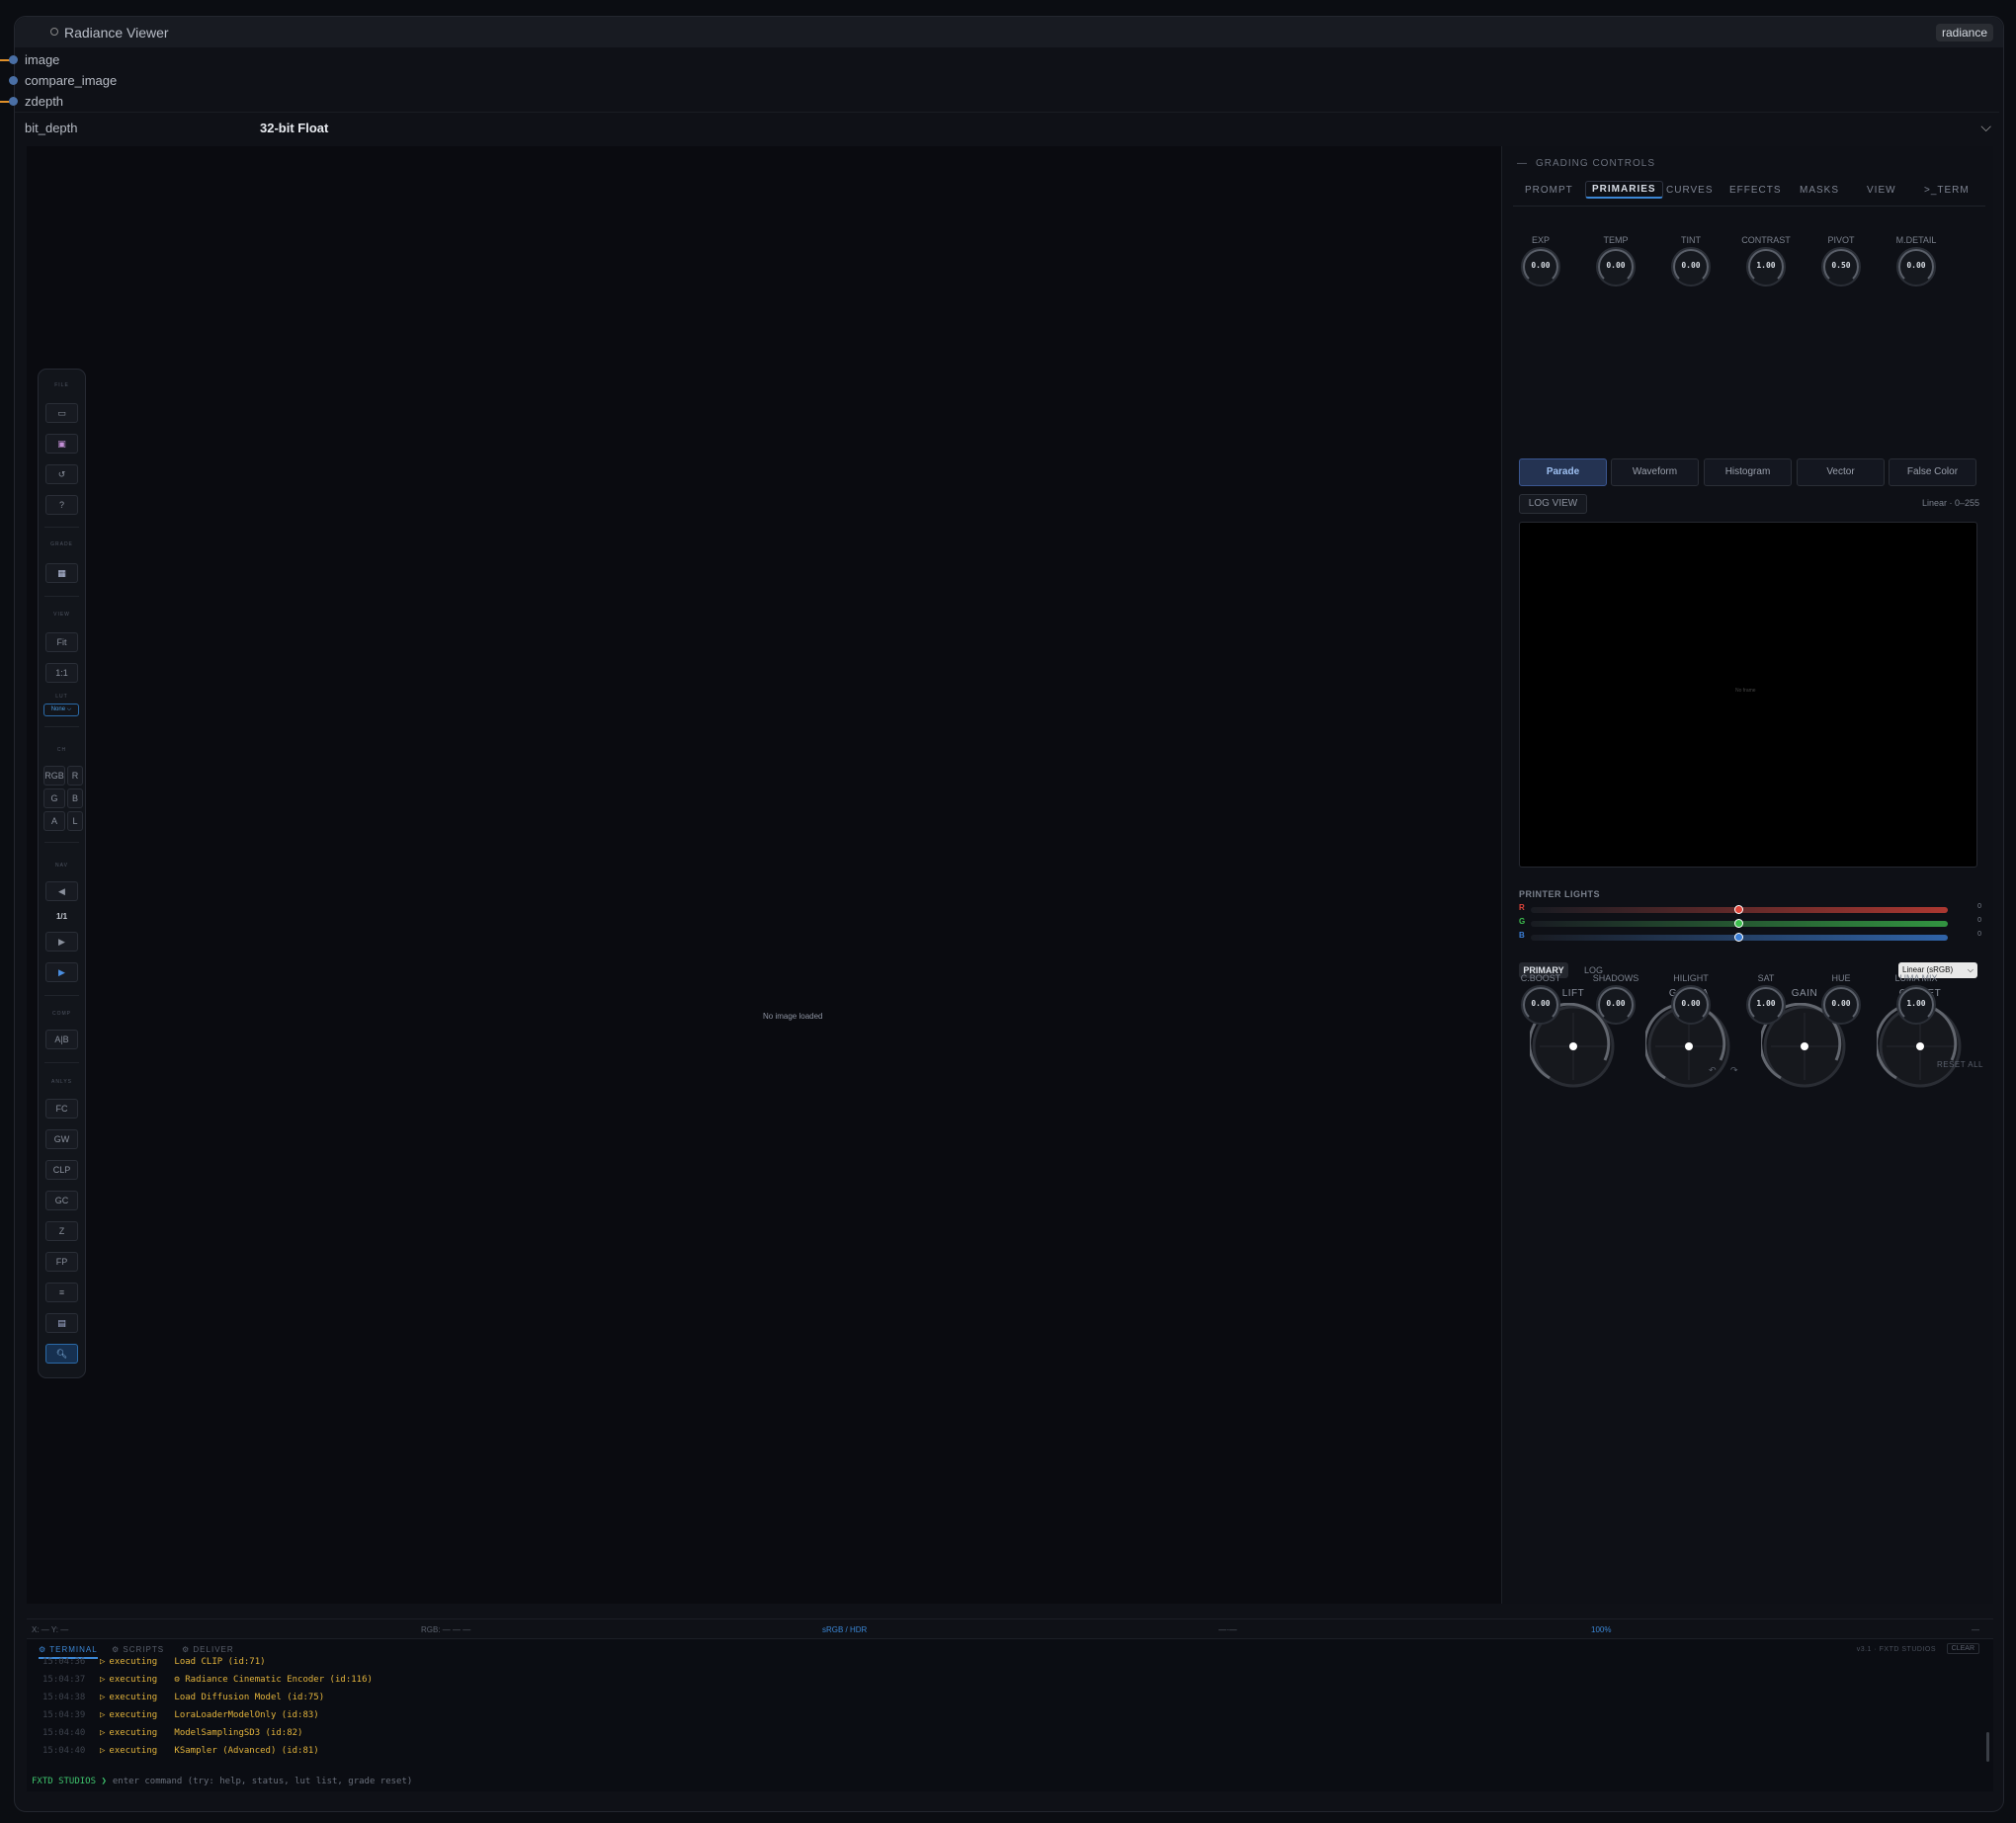  I want to click on refresh-icon: ↺, so click(61, 474).